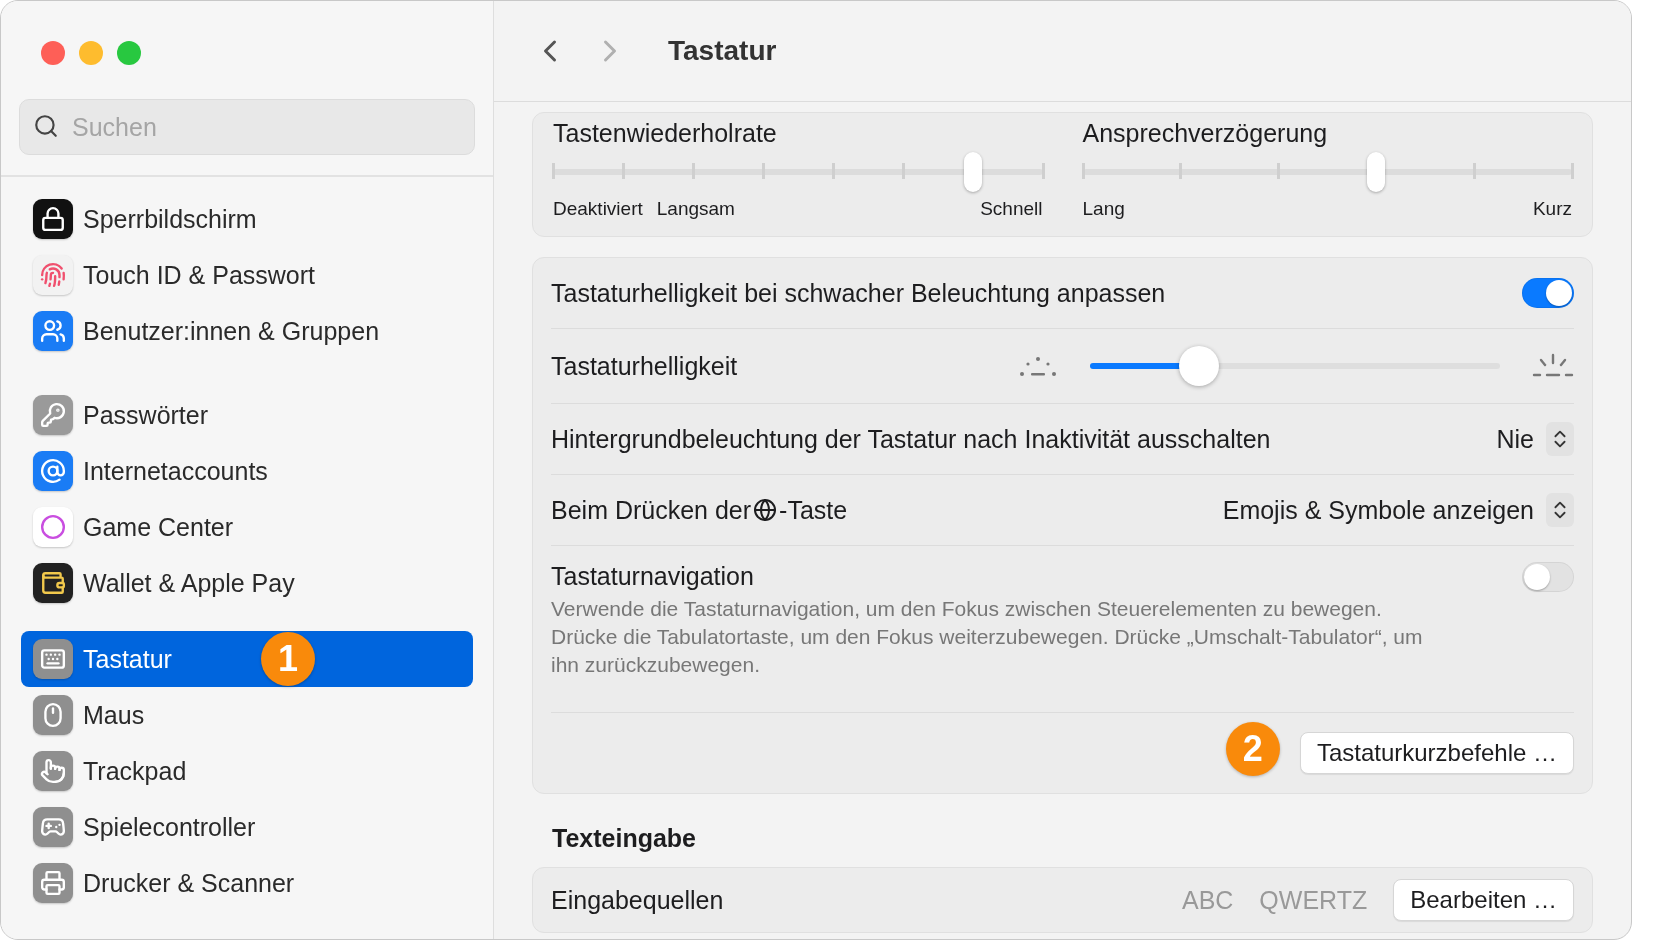  Describe the element at coordinates (858, 292) in the screenshot. I see `setting-label: Tastaturhelligkeit bei schwacher Beleuchtung anpassen` at that location.